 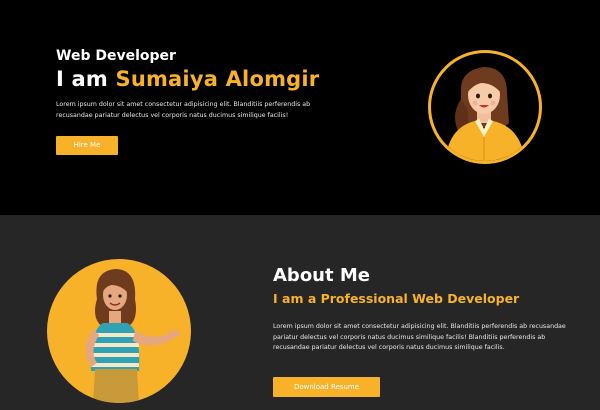 What do you see at coordinates (321, 275) in the screenshot?
I see `about-title: About Me` at bounding box center [321, 275].